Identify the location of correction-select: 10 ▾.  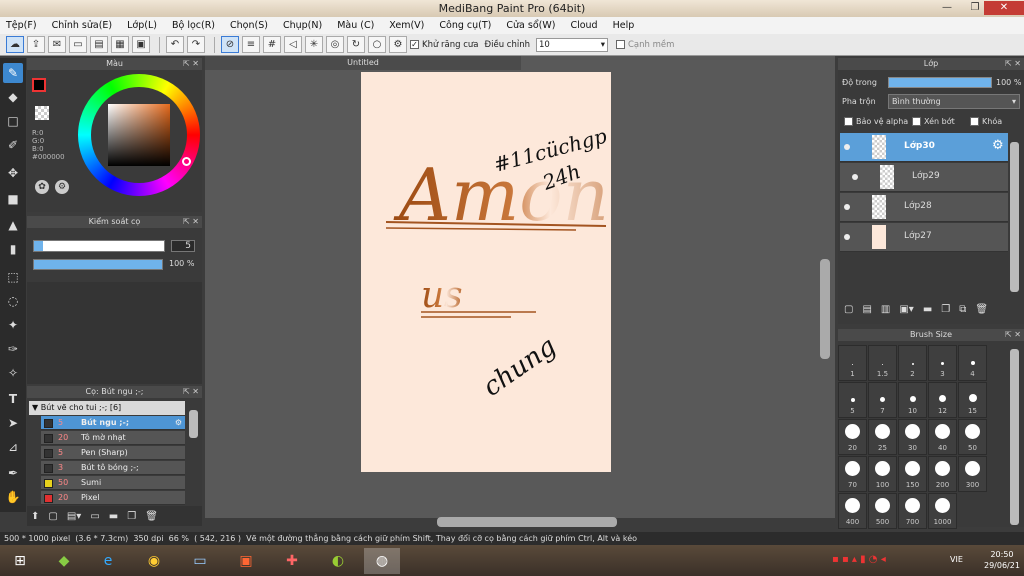
(571, 44).